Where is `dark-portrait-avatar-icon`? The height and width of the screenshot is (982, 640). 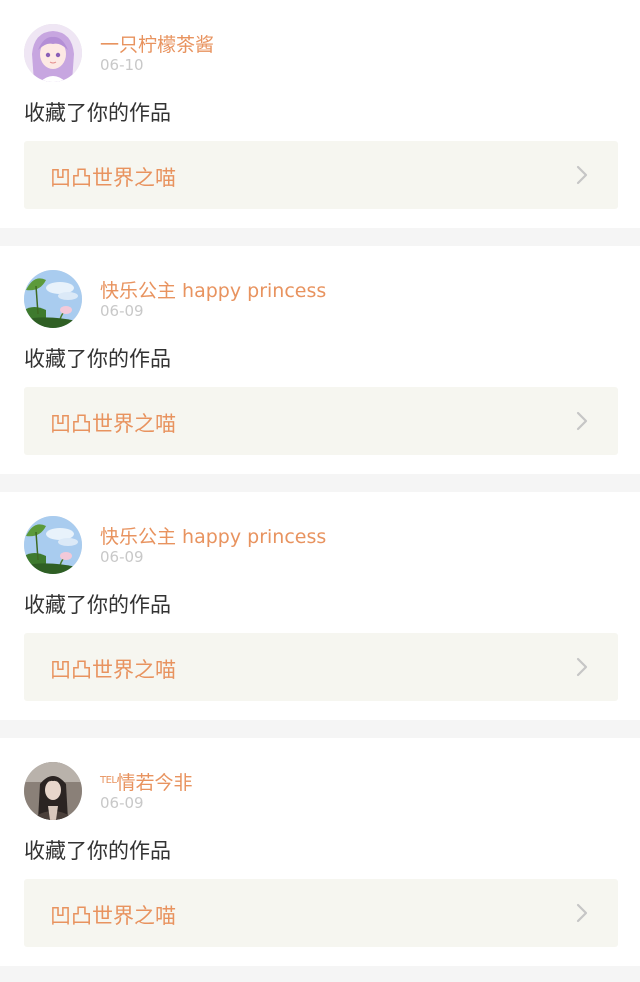 dark-portrait-avatar-icon is located at coordinates (53, 791).